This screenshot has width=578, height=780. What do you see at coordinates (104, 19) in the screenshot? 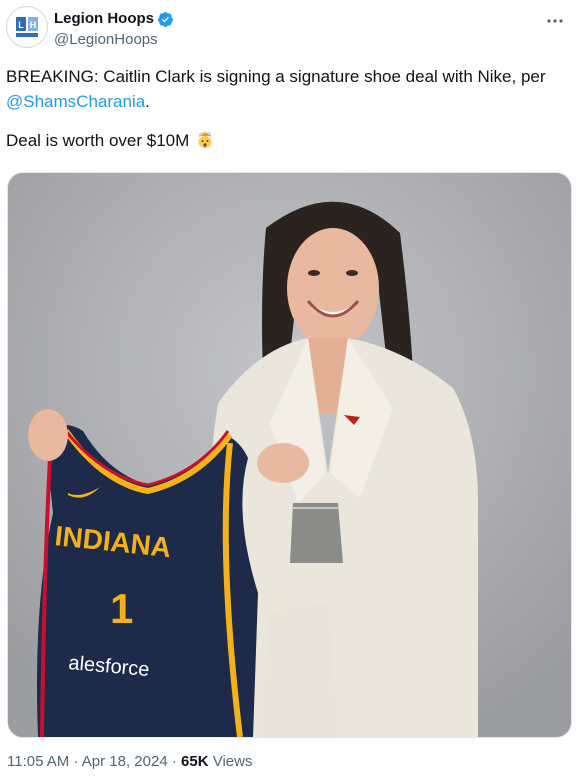
I see `display-name: Legion Hoops` at bounding box center [104, 19].